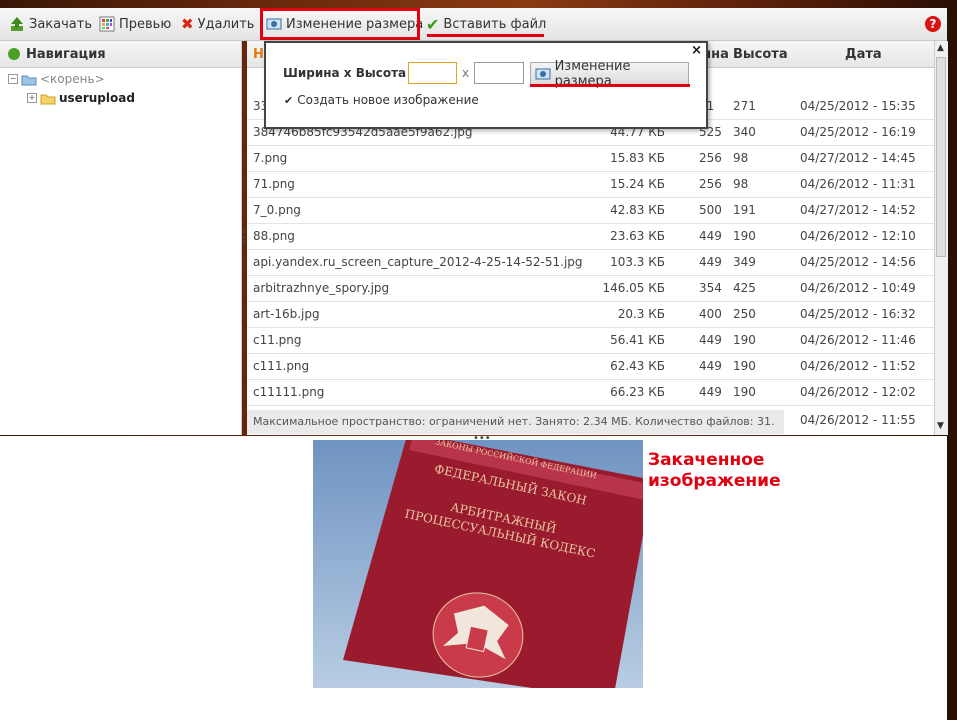 This screenshot has width=957, height=720. I want to click on expand-icon: +, so click(32, 98).